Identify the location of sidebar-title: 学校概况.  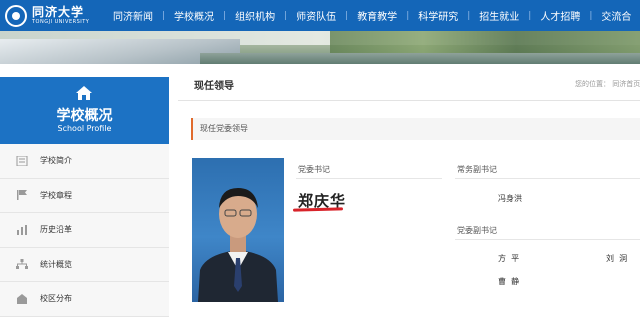
(84, 116).